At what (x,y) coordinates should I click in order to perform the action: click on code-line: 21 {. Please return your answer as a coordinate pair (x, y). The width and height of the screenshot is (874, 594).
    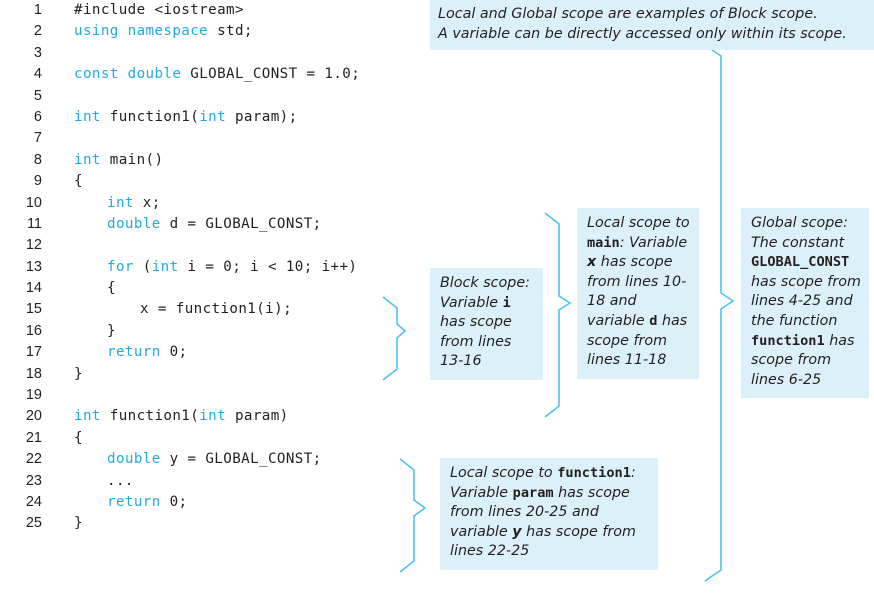
    Looking at the image, I should click on (220, 438).